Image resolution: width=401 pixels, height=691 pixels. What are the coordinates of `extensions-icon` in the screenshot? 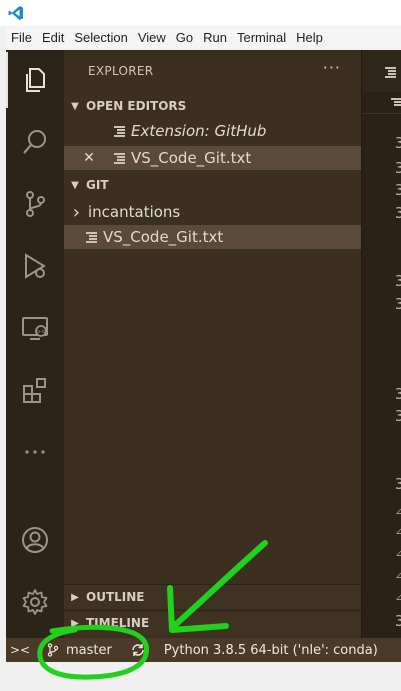 It's located at (34, 390).